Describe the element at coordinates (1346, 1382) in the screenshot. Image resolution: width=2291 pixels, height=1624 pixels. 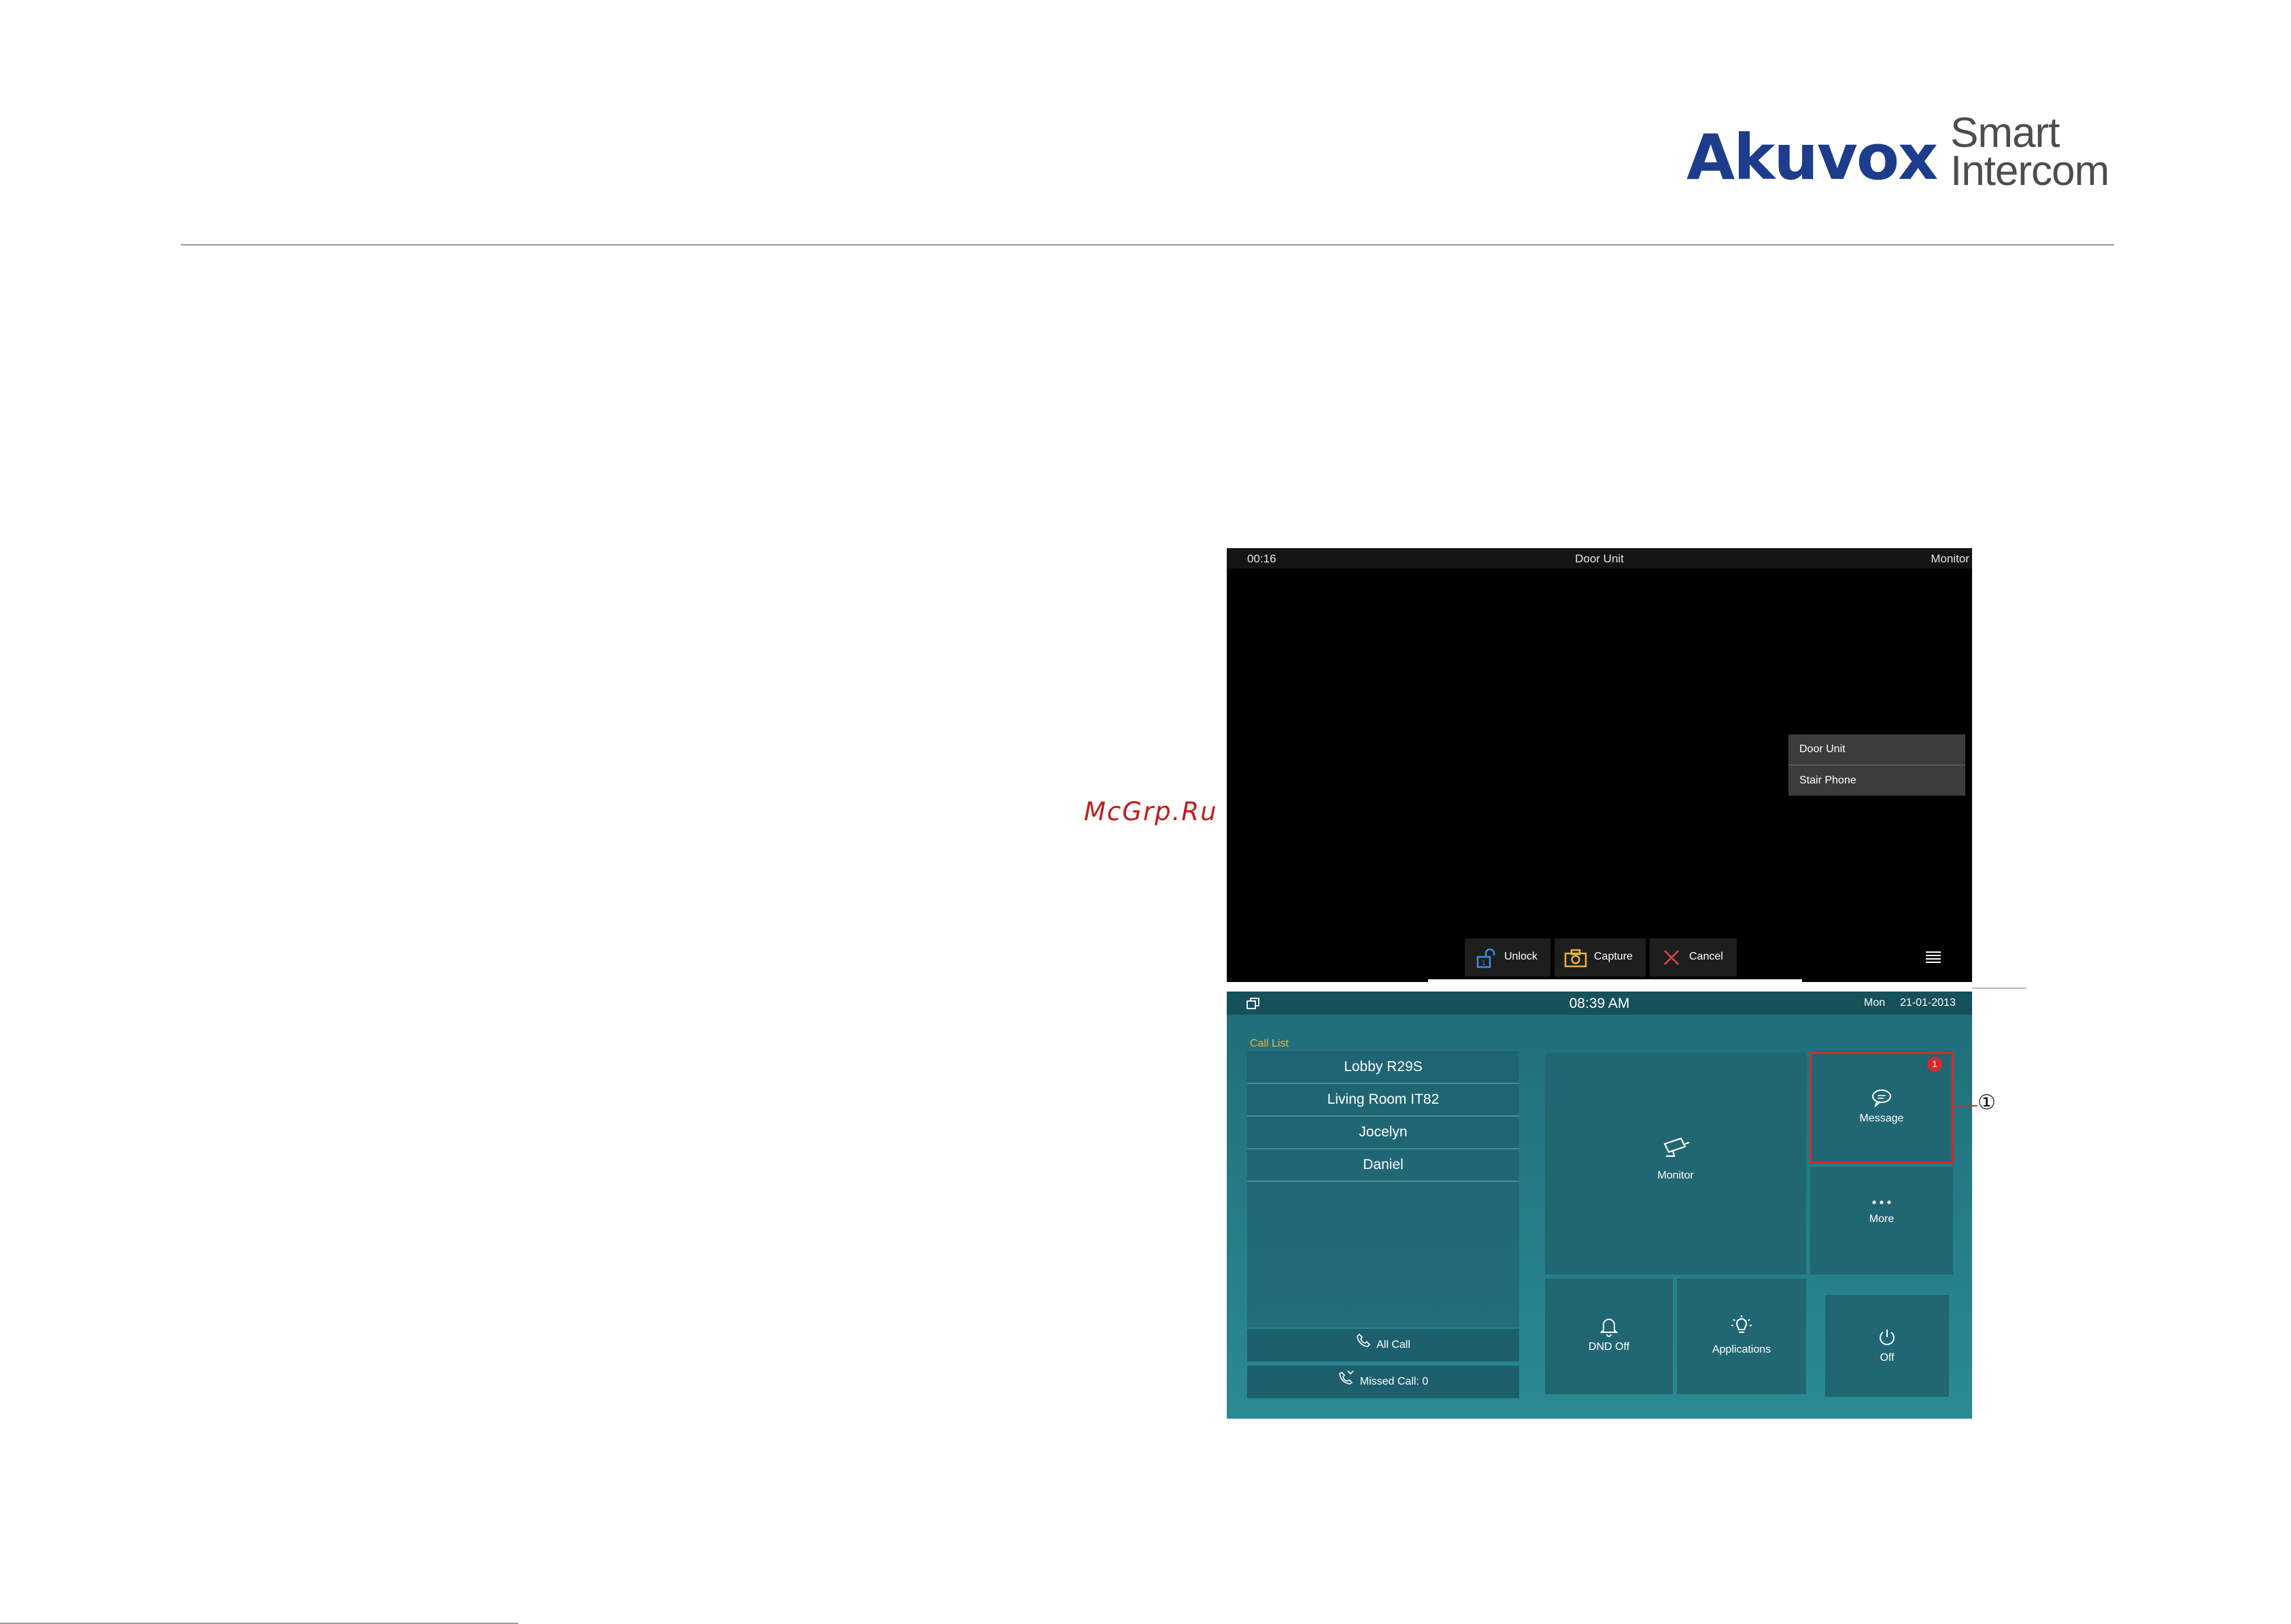
I see `missed-call-icon` at that location.